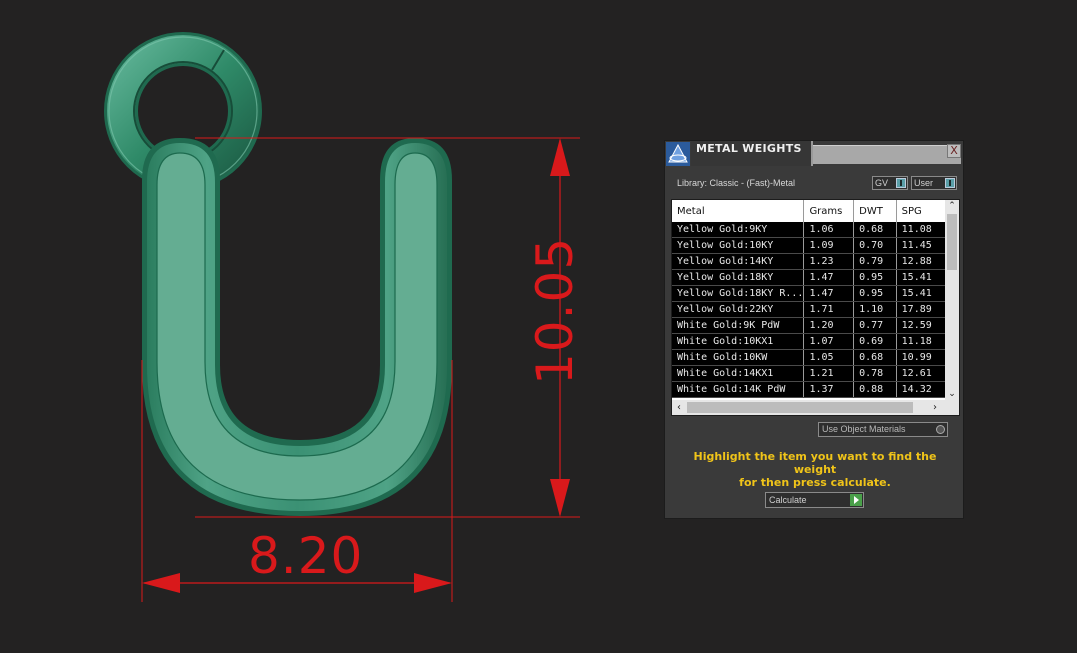  What do you see at coordinates (814, 500) in the screenshot?
I see `calculate-button: Calculate` at bounding box center [814, 500].